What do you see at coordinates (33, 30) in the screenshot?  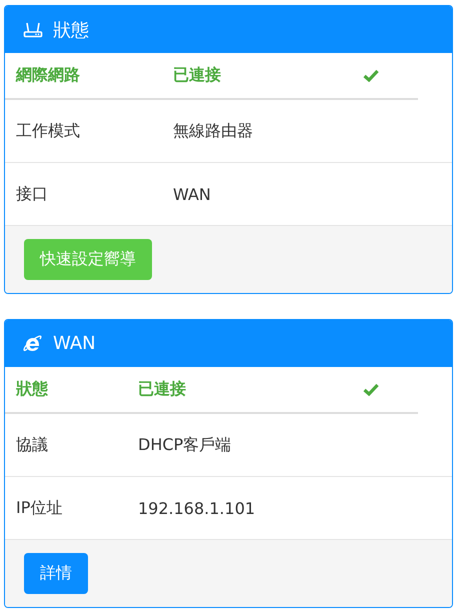 I see `router-icon` at bounding box center [33, 30].